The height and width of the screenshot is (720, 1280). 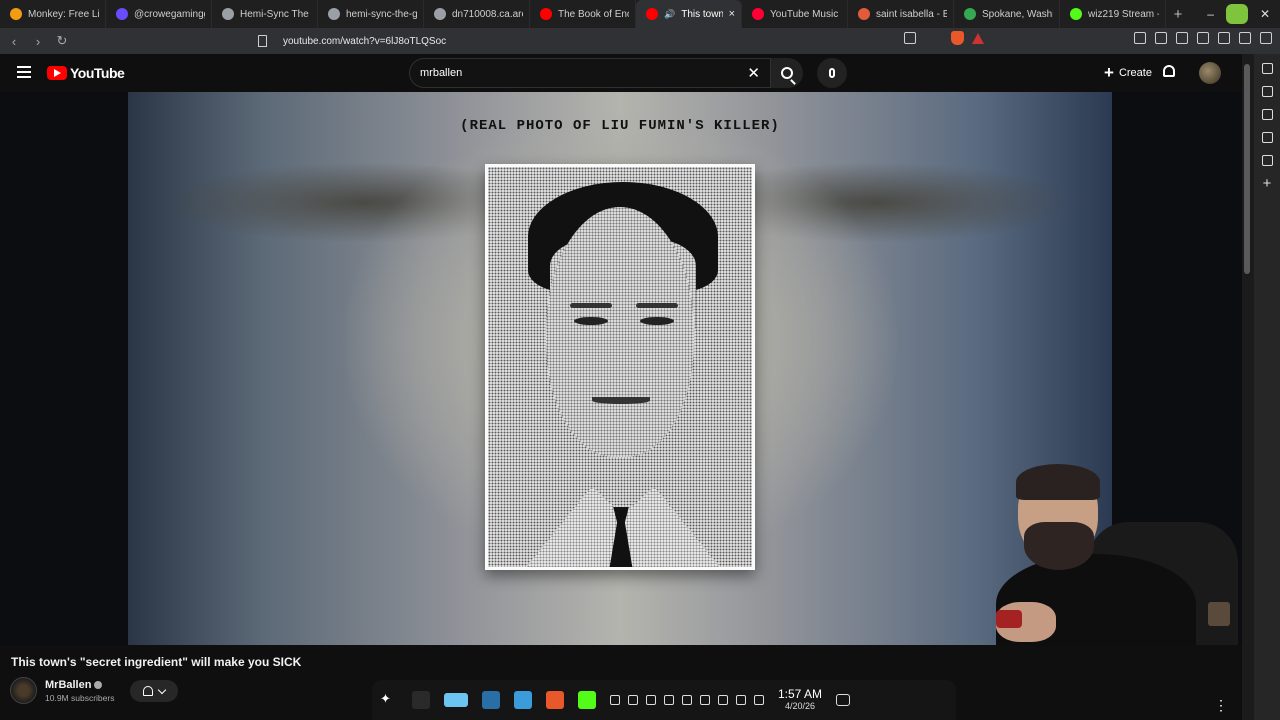 I want to click on tray-icon, so click(x=615, y=700).